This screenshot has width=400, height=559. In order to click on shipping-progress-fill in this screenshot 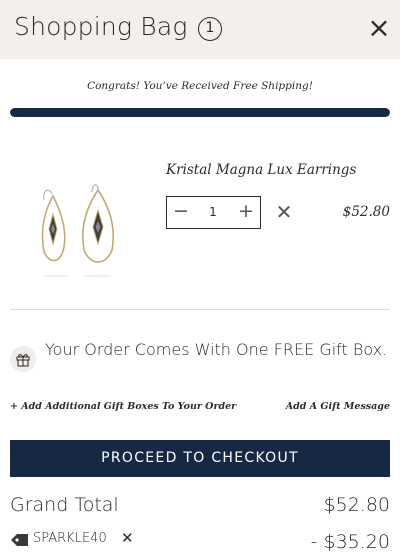, I will do `click(200, 112)`.